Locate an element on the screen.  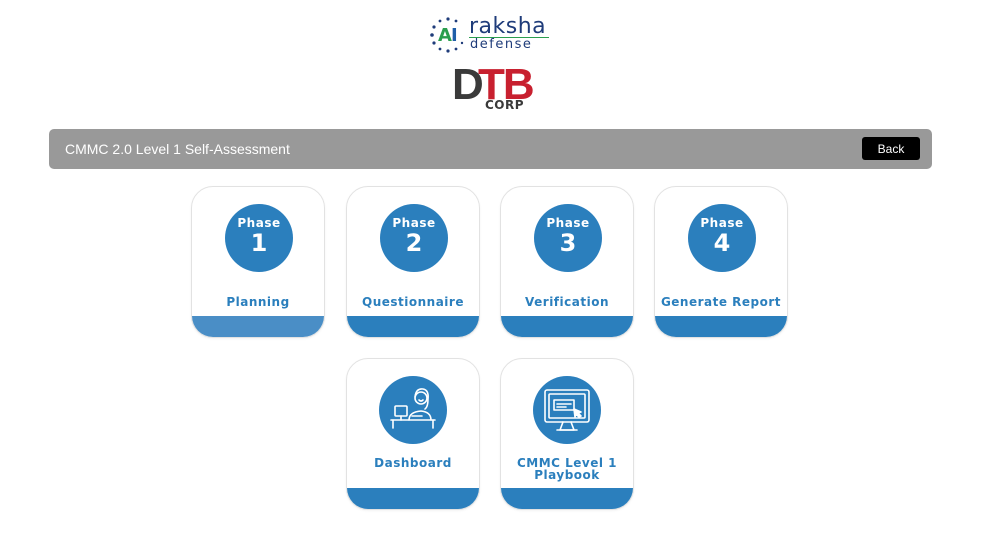
phase-3-card: Phase 3 Verification is located at coordinates (567, 262).